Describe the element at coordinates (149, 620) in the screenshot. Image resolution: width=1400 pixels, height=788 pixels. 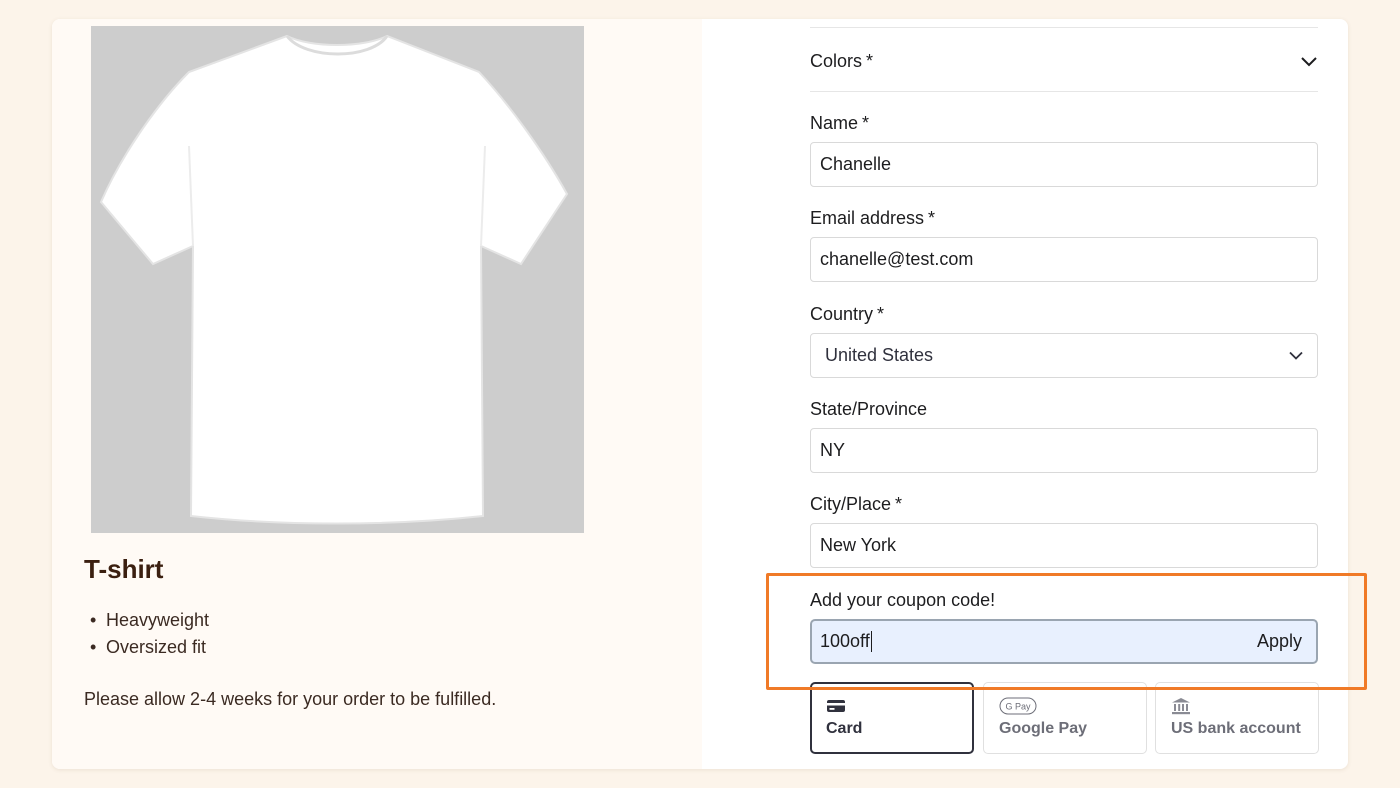
I see `feature-item: Heavyweight` at that location.